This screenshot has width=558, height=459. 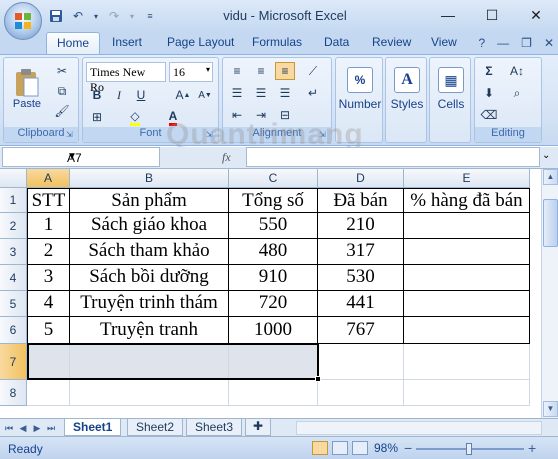 I want to click on name-box: A7 ▼, so click(x=81, y=157).